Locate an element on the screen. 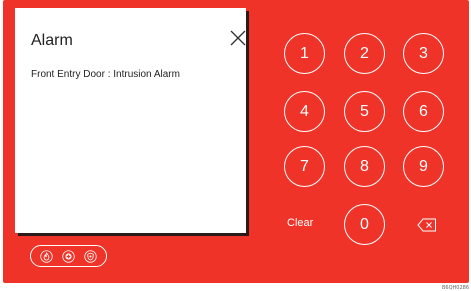  key-5: 5 is located at coordinates (364, 111).